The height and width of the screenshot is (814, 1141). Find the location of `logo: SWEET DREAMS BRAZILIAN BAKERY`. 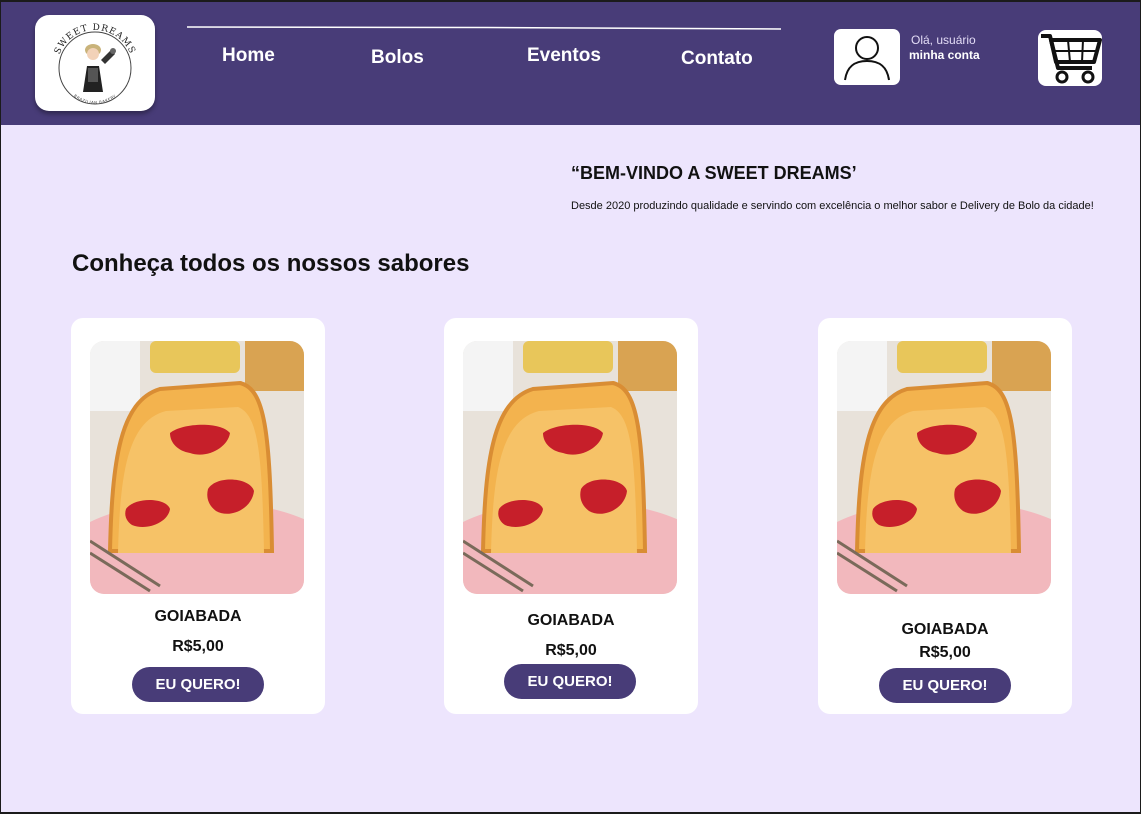

logo: SWEET DREAMS BRAZILIAN BAKERY is located at coordinates (95, 63).